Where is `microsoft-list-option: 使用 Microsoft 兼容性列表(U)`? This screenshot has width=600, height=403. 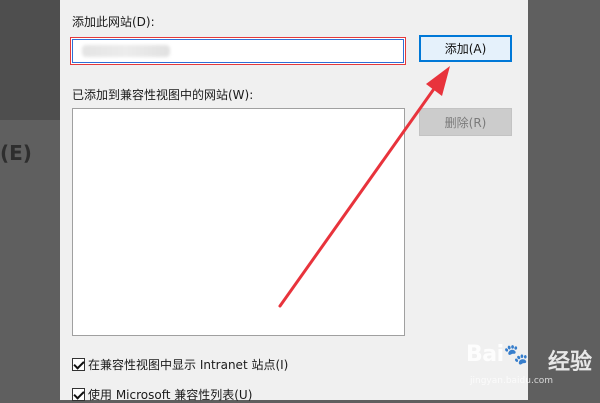
microsoft-list-option: 使用 Microsoft 兼容性列表(U) is located at coordinates (162, 394).